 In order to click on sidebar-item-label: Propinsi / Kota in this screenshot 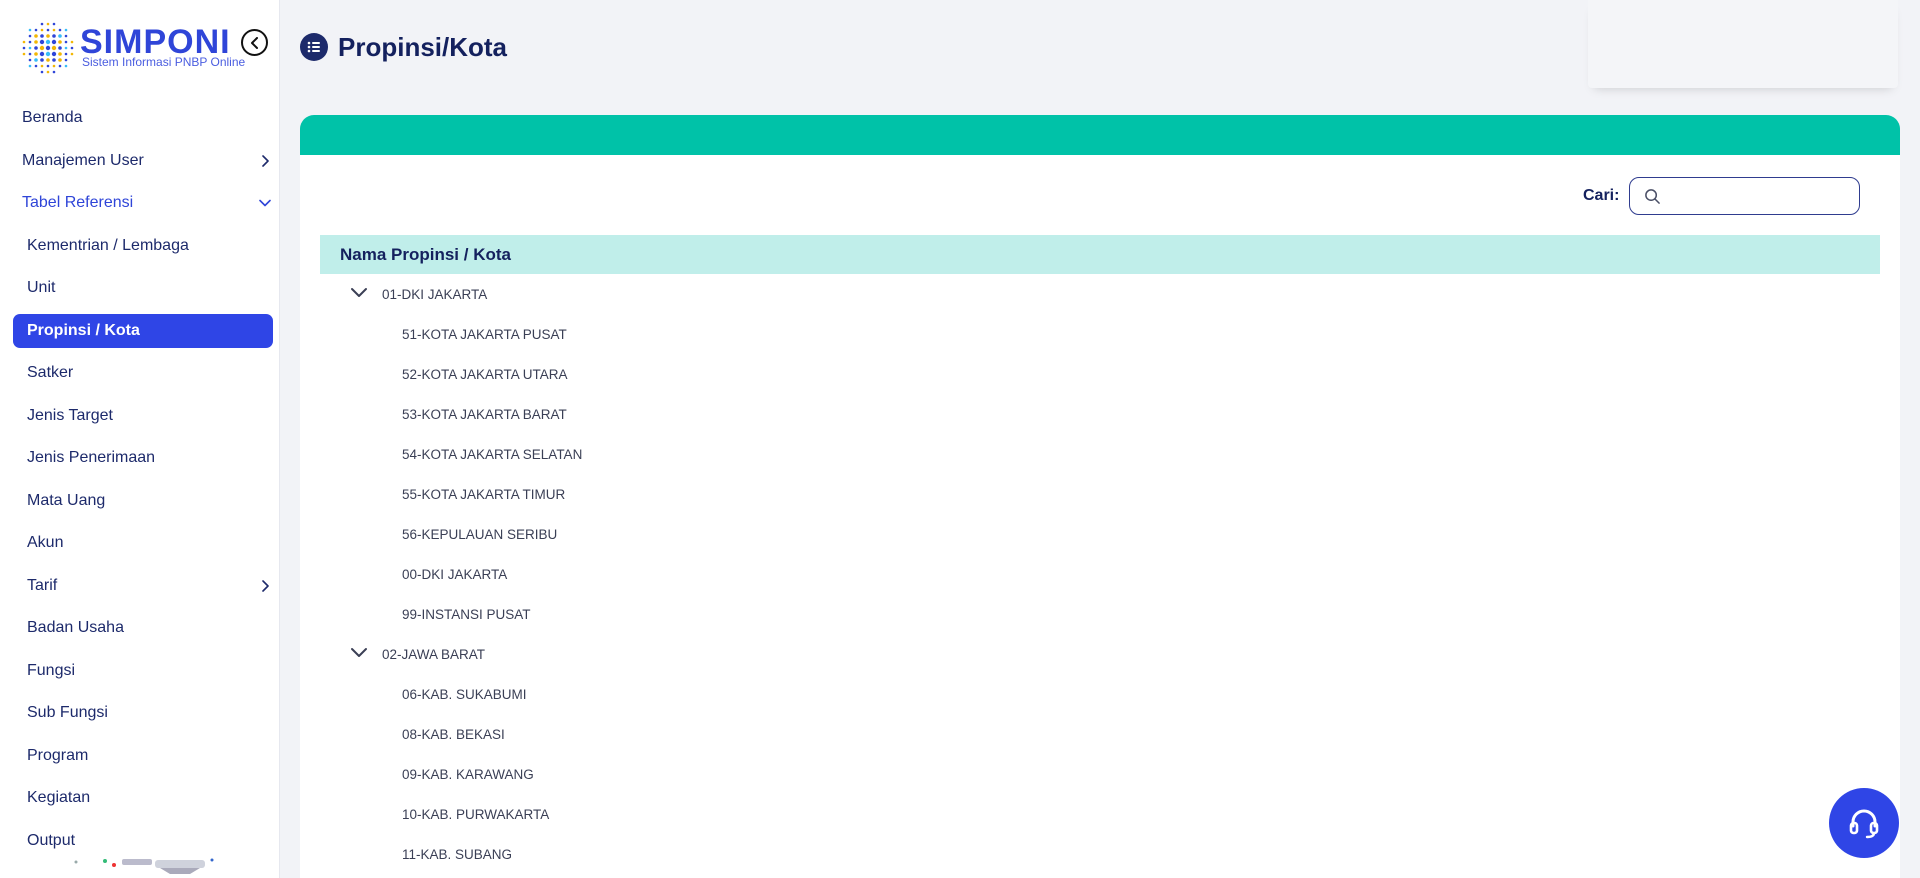, I will do `click(83, 330)`.